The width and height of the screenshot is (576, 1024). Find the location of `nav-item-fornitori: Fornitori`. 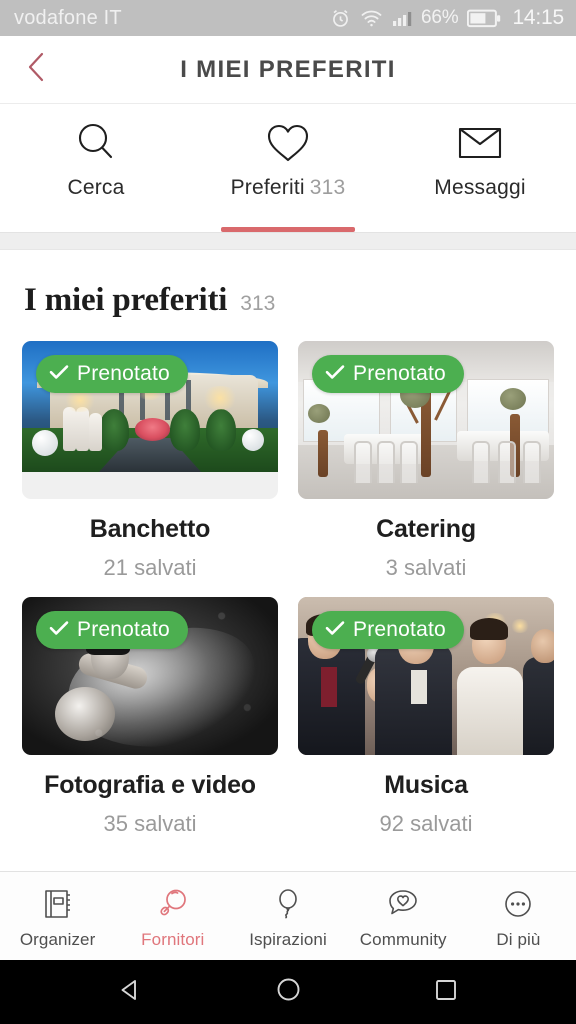

nav-item-fornitori: Fornitori is located at coordinates (172, 916).